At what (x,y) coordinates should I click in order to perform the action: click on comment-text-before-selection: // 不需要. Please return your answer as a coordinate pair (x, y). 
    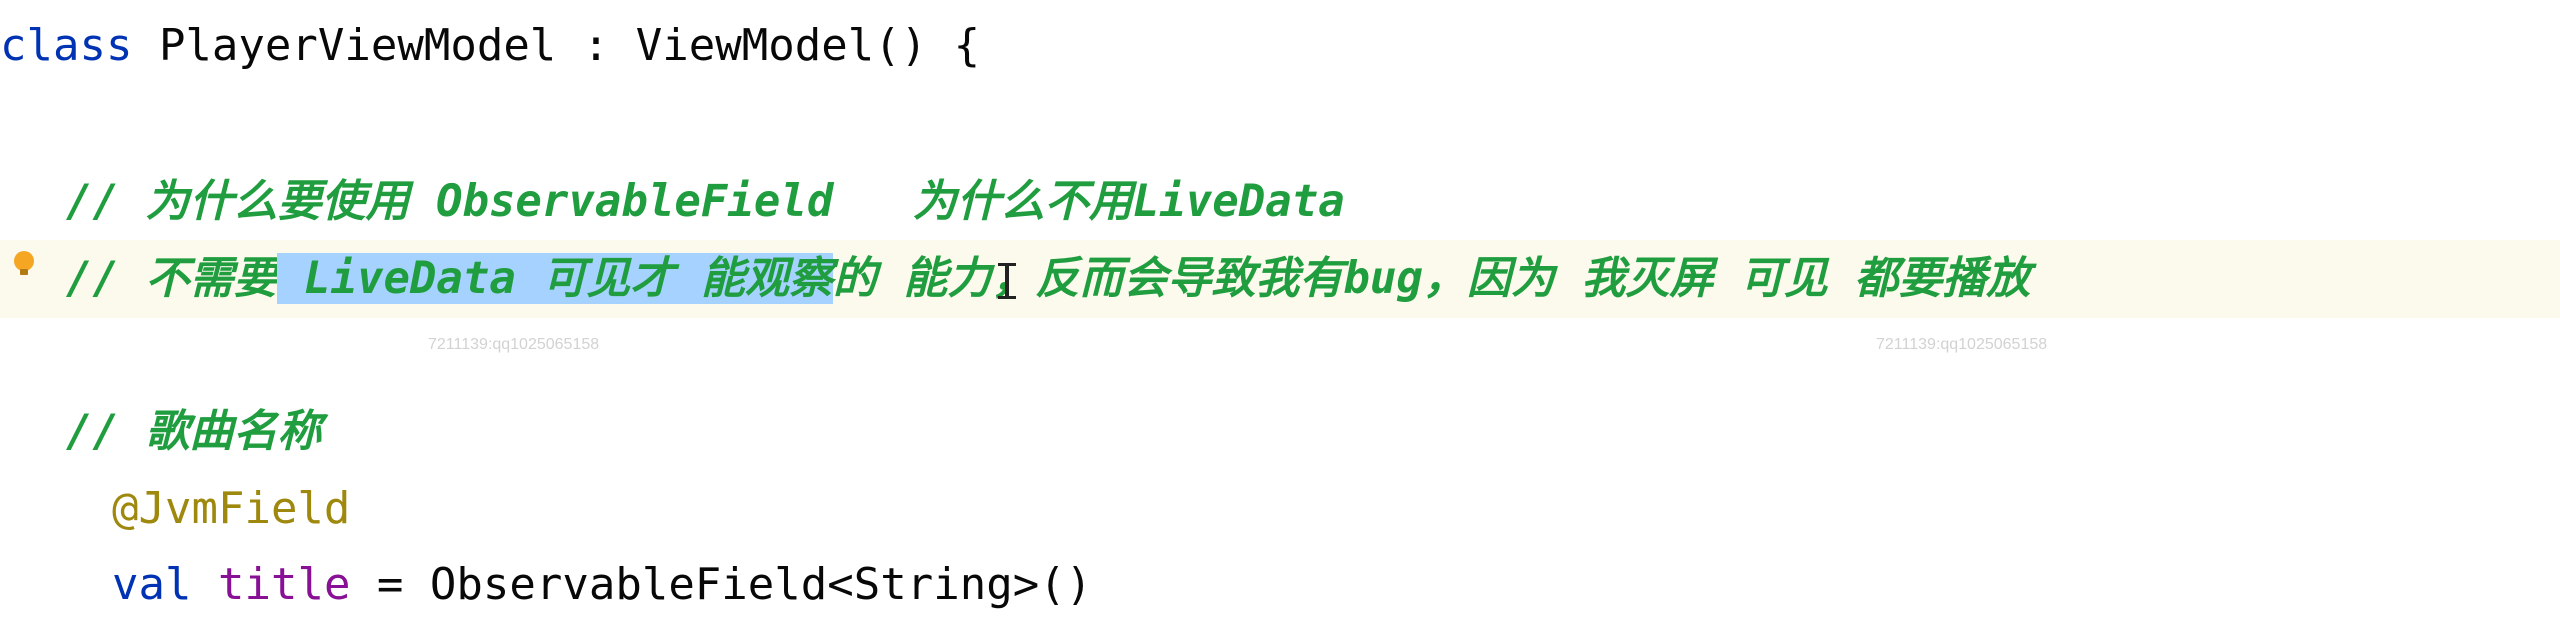
    Looking at the image, I should click on (172, 278).